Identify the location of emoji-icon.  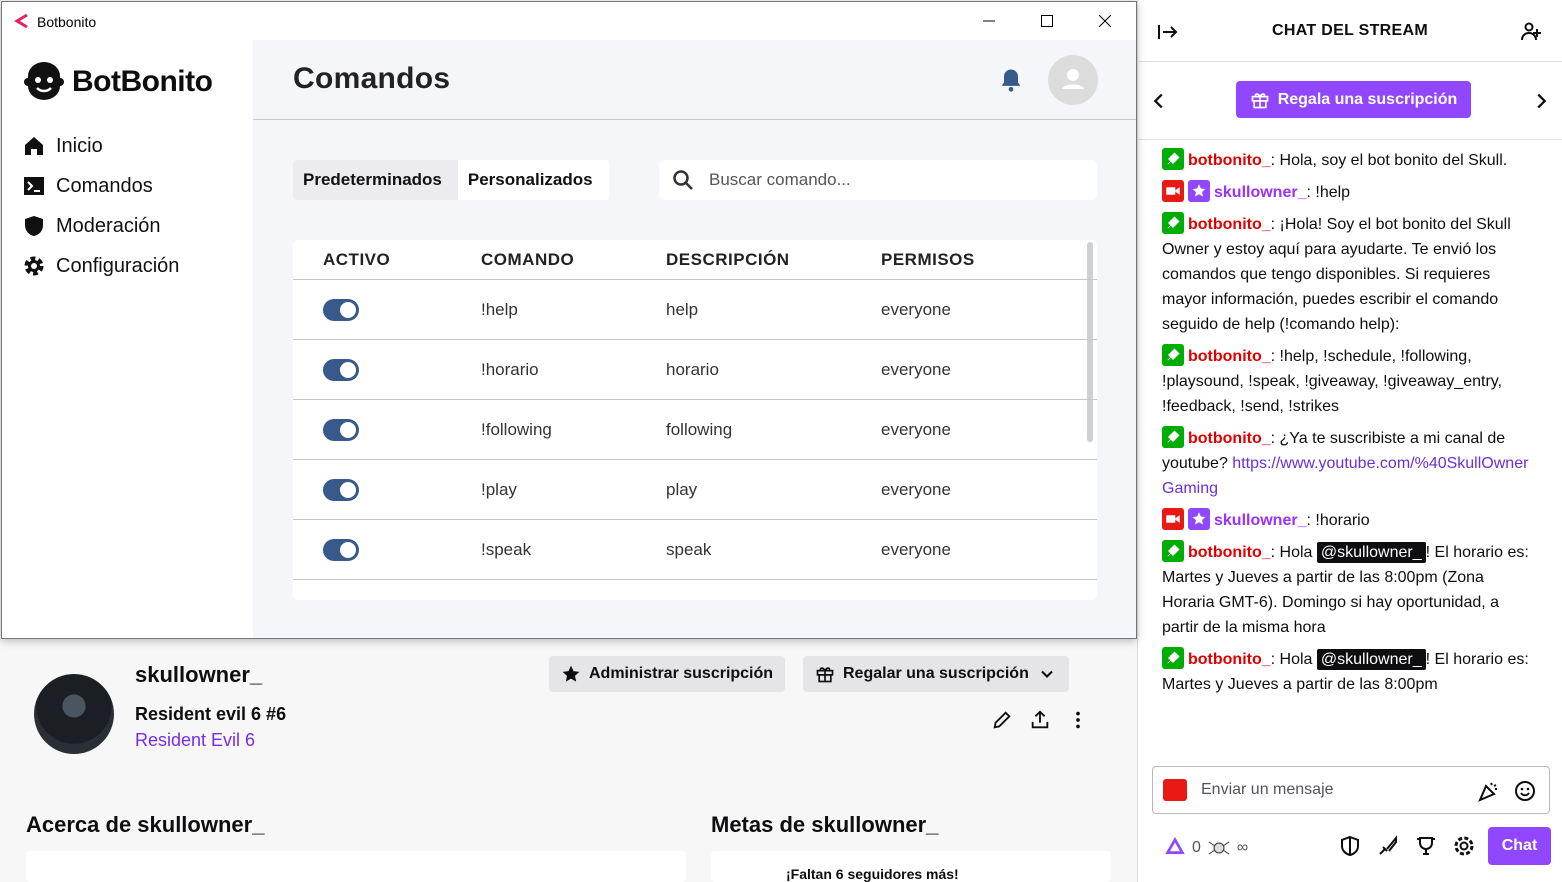
(1525, 791).